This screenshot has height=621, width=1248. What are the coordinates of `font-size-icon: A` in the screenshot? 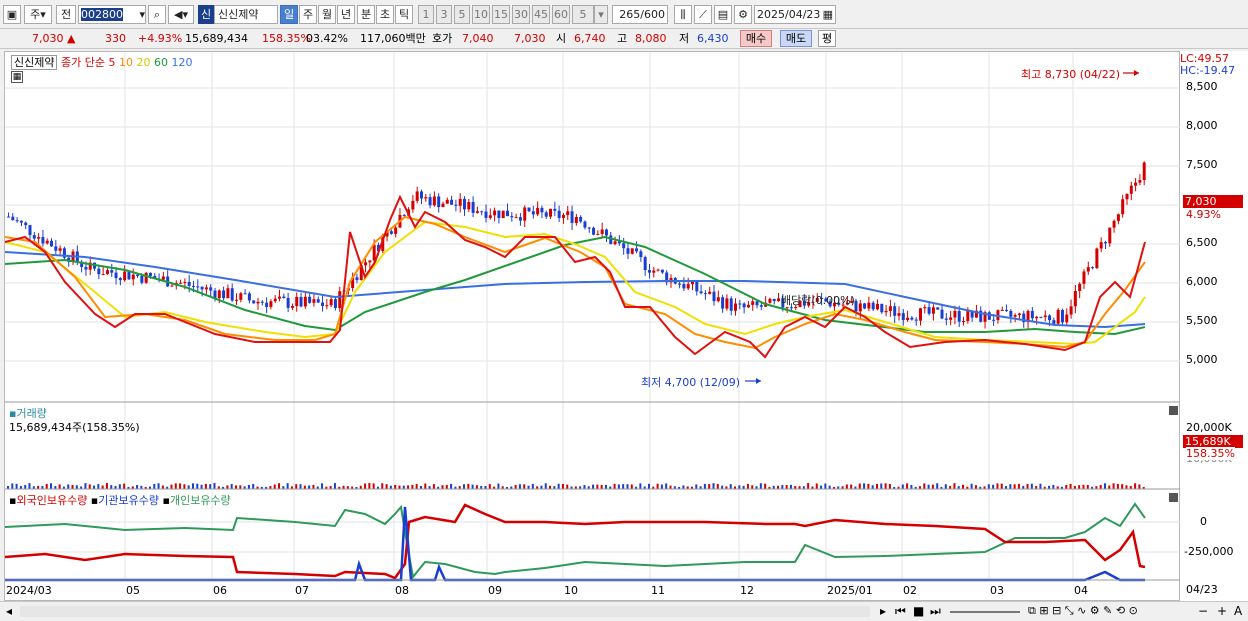 It's located at (1238, 611).